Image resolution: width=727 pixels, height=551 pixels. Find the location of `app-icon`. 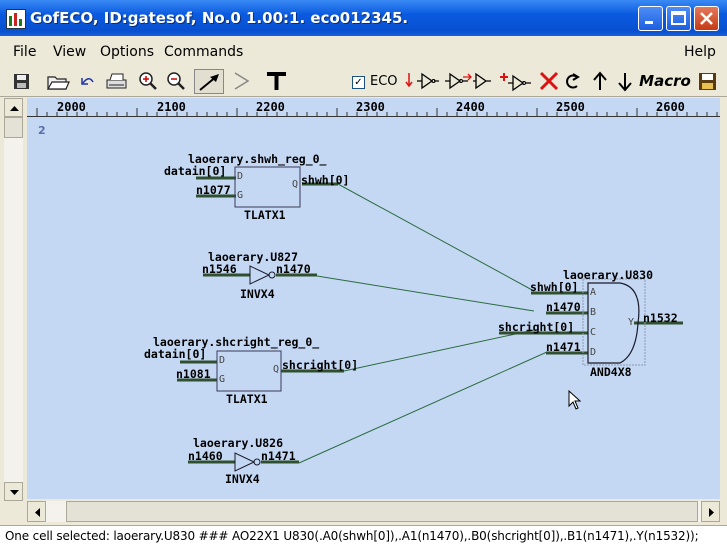

app-icon is located at coordinates (16, 19).